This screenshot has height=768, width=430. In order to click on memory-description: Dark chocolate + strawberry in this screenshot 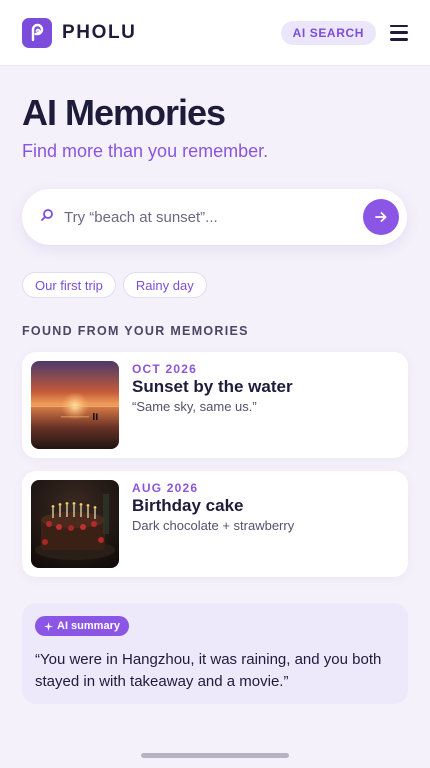, I will do `click(213, 525)`.